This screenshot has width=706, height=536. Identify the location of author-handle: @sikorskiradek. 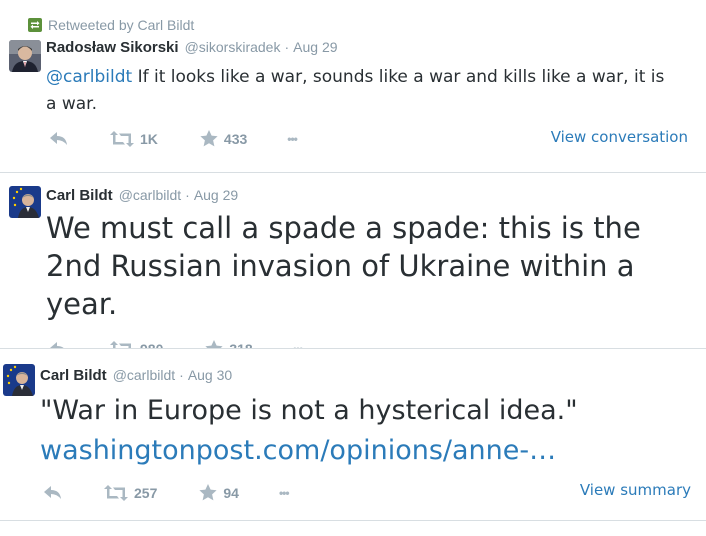
(233, 47).